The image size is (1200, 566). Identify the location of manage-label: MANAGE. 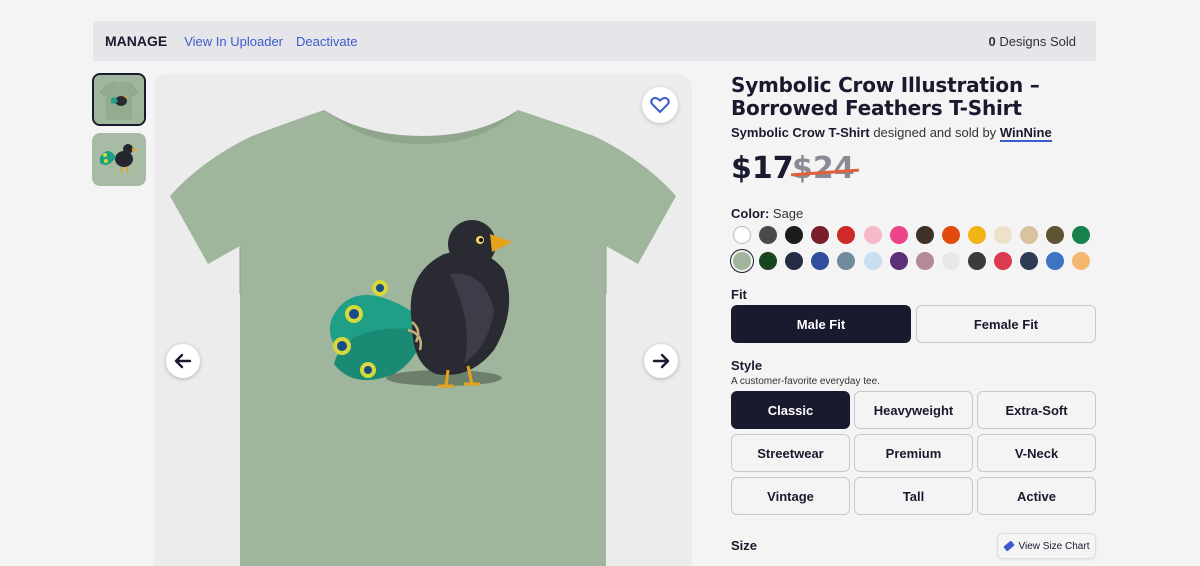
(136, 41).